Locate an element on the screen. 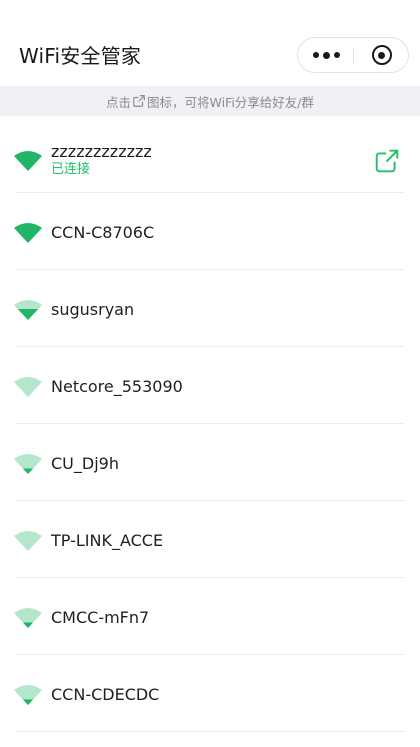 The image size is (420, 747). network-ssid: CU_Dj9h is located at coordinates (85, 463).